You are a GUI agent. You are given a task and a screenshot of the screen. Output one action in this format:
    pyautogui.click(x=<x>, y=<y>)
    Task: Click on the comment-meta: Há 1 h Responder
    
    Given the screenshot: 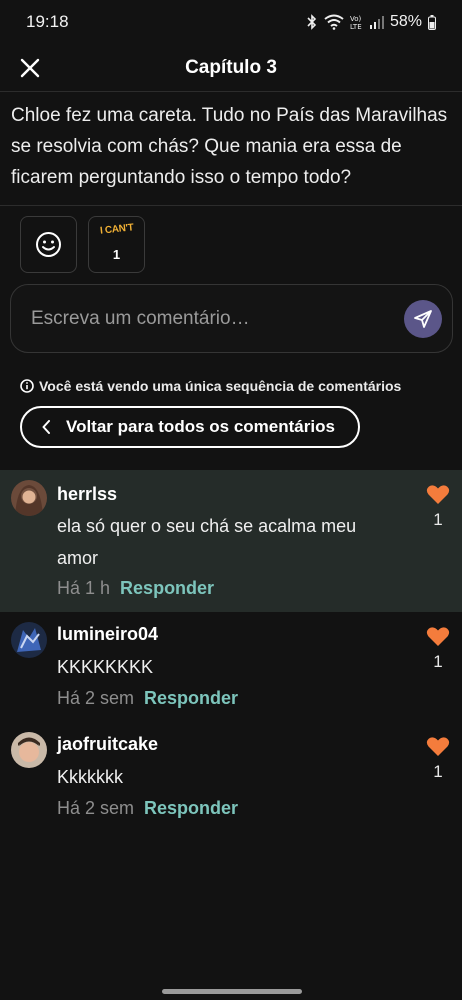 What is the action you would take?
    pyautogui.click(x=135, y=588)
    